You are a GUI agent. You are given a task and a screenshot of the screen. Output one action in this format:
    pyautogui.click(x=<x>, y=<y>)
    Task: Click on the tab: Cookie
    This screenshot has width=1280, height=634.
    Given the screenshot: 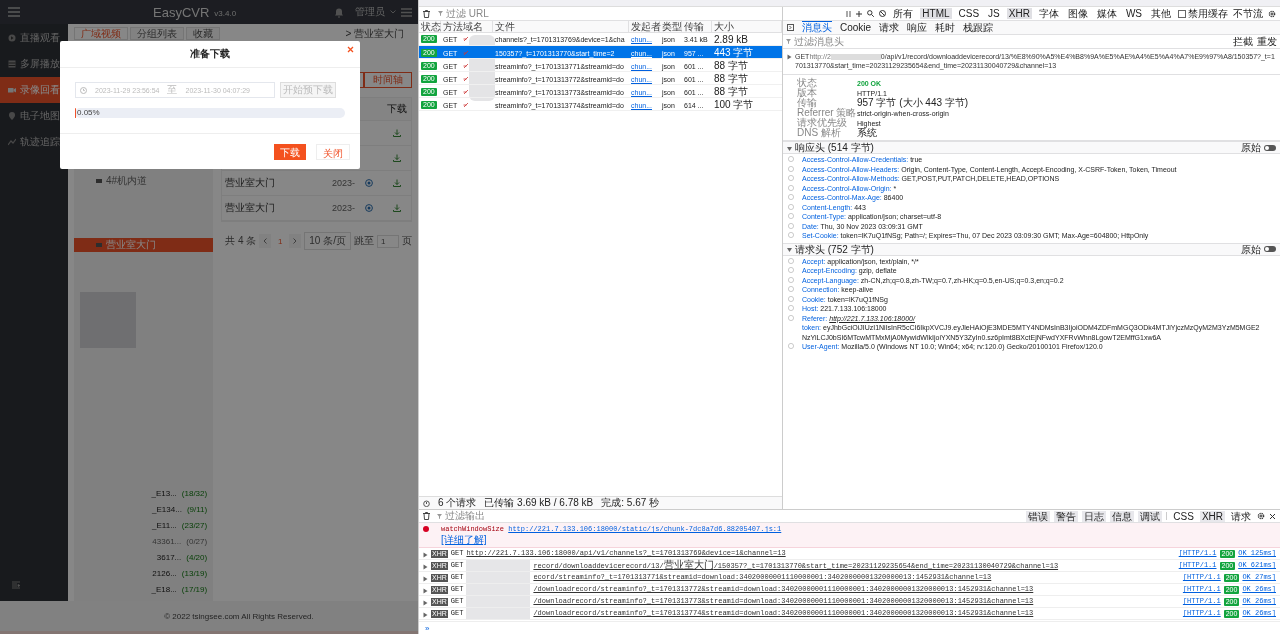 What is the action you would take?
    pyautogui.click(x=856, y=27)
    